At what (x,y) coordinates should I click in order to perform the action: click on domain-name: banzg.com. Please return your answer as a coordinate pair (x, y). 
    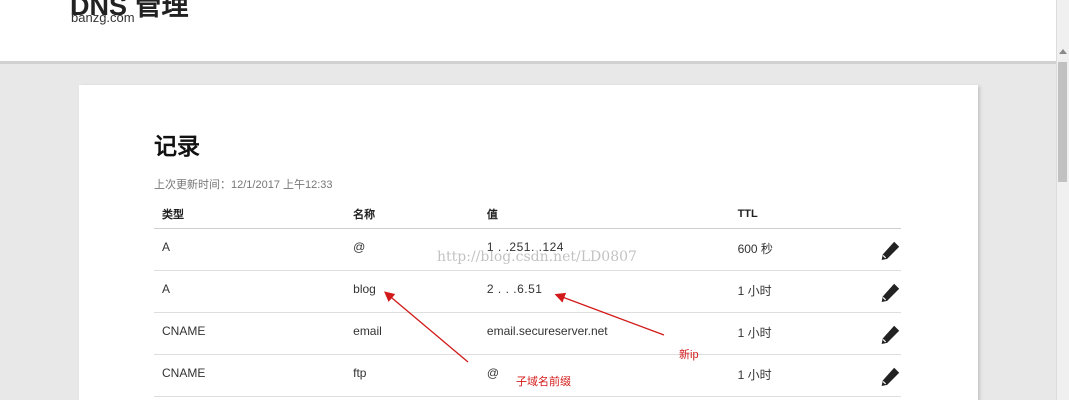
    Looking at the image, I should click on (103, 17).